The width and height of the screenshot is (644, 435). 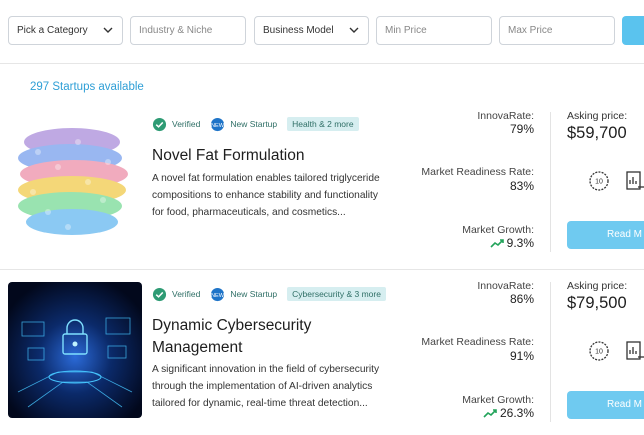 What do you see at coordinates (521, 186) in the screenshot?
I see `readiness-value: 83%` at bounding box center [521, 186].